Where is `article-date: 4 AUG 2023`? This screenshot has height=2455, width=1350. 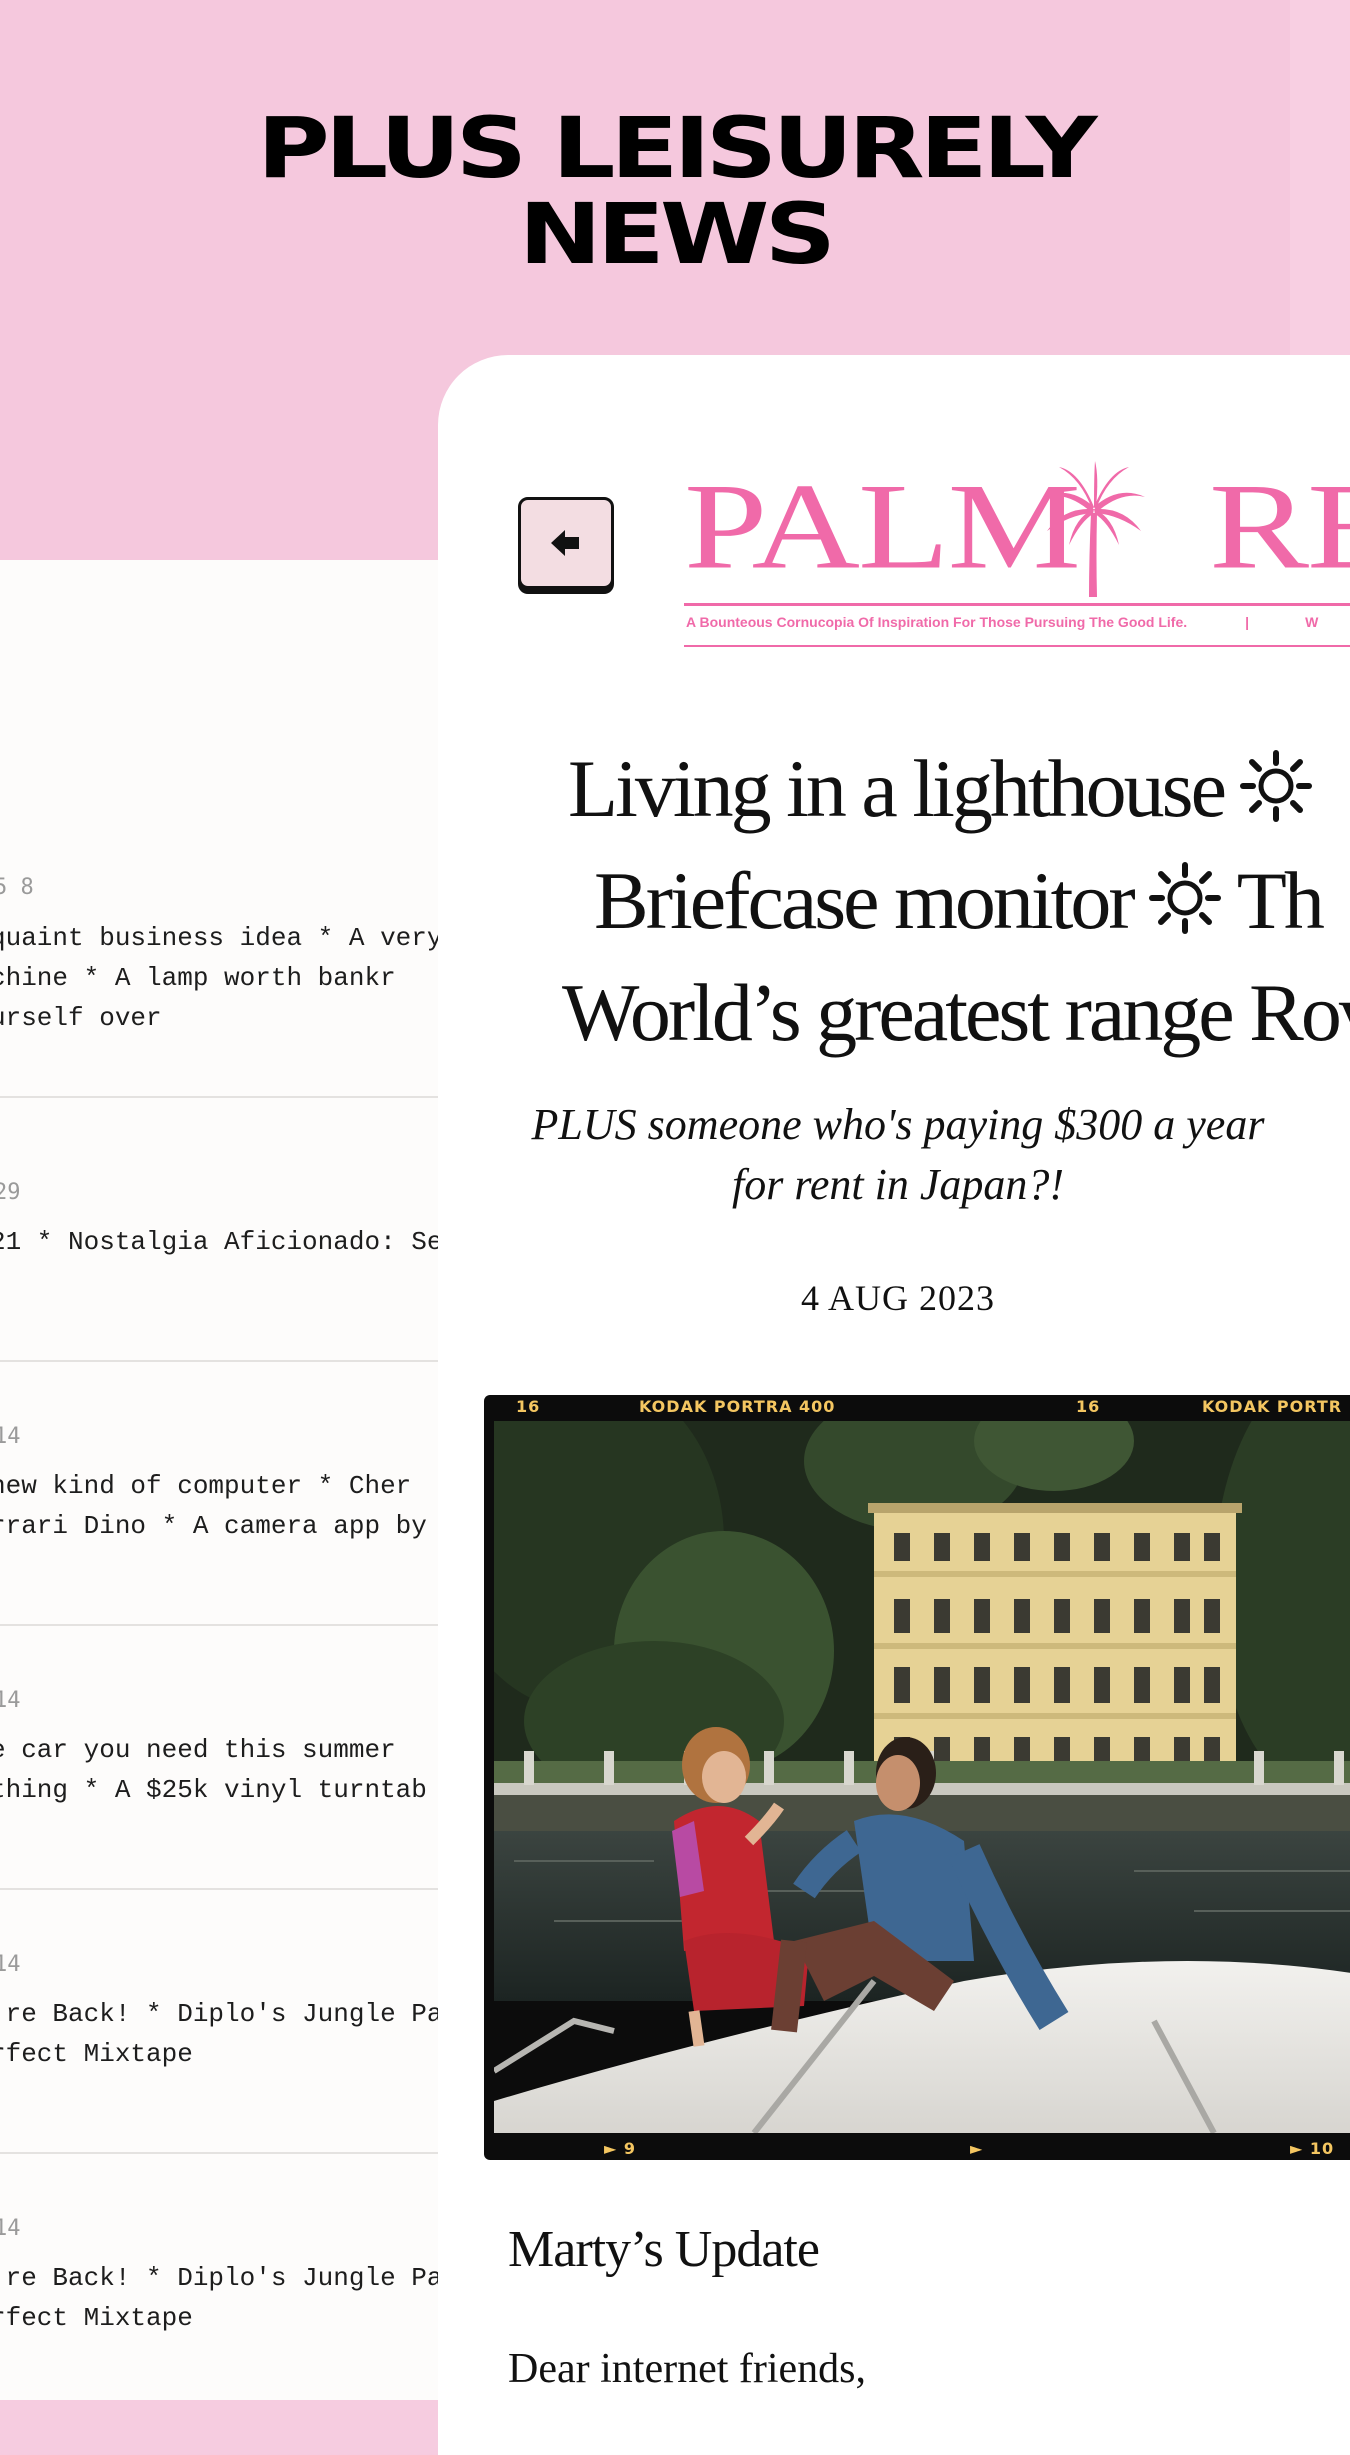
article-date: 4 AUG 2023 is located at coordinates (897, 1298).